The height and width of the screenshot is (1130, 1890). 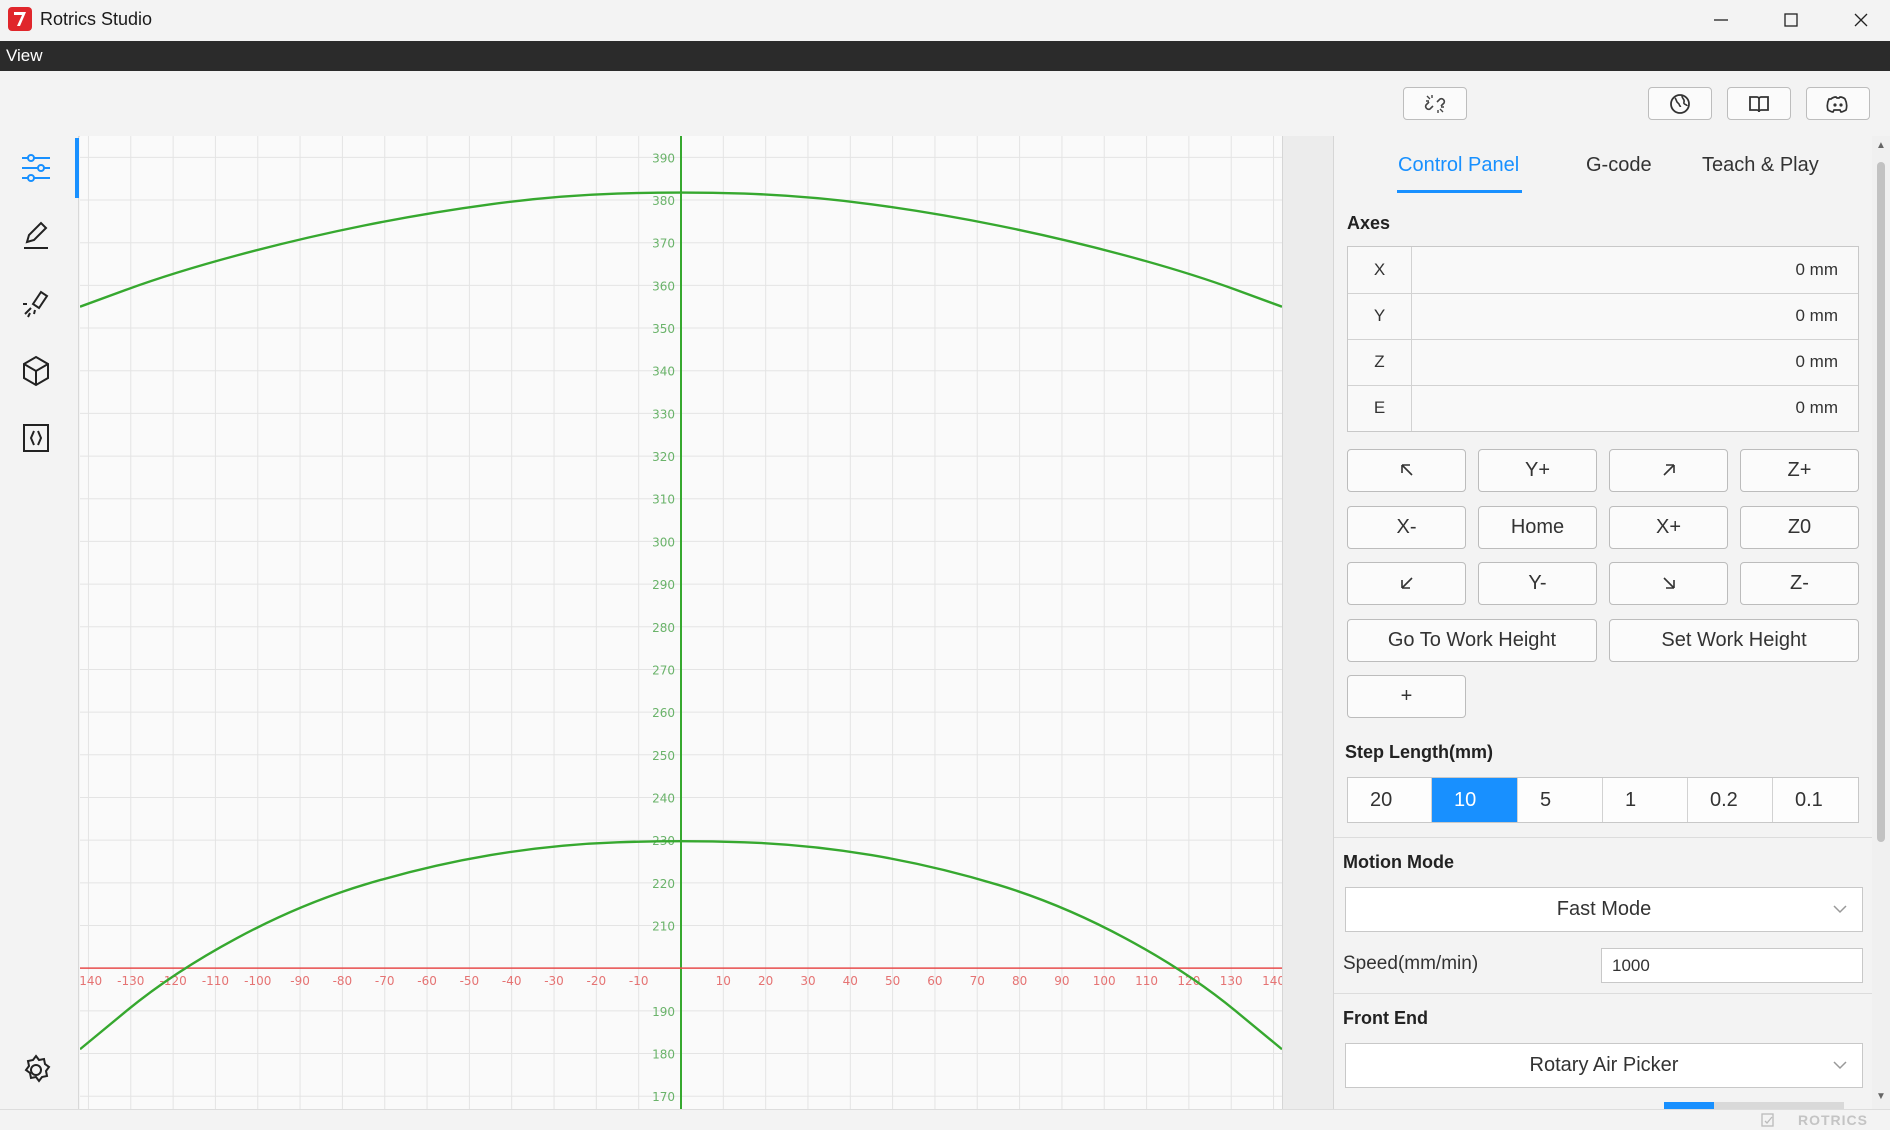 I want to click on scroll-thumb, so click(x=1881, y=502).